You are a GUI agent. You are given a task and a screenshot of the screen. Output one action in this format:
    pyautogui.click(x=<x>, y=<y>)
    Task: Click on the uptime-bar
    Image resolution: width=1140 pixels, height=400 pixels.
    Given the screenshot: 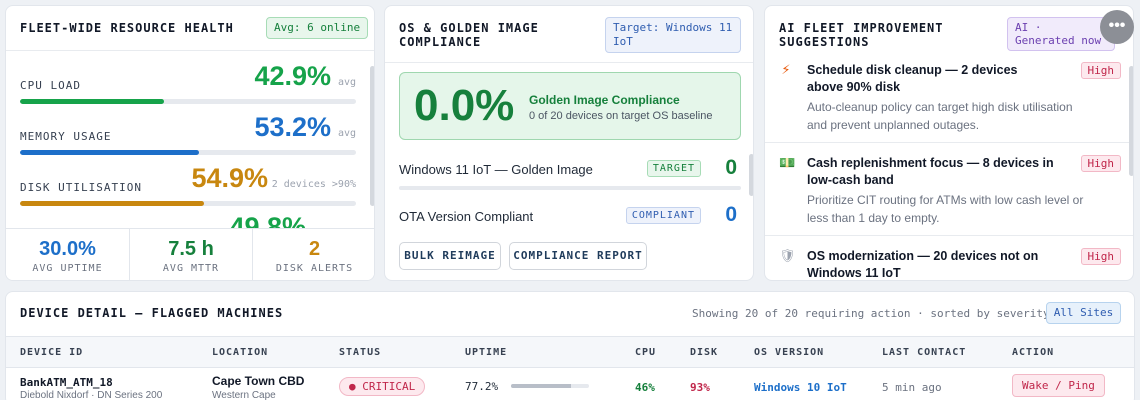 What is the action you would take?
    pyautogui.click(x=550, y=386)
    